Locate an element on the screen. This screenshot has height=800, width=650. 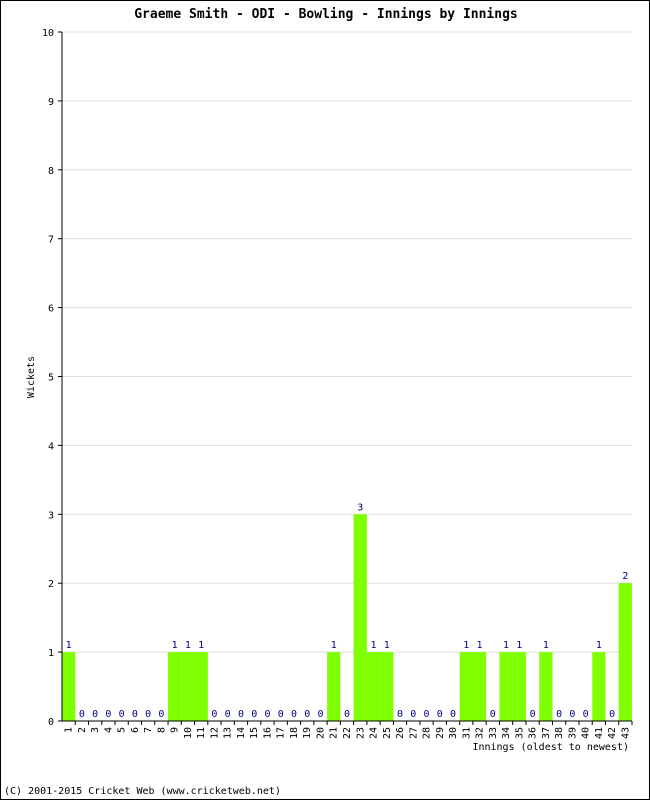
x-tick-label: 14 is located at coordinates (241, 733).